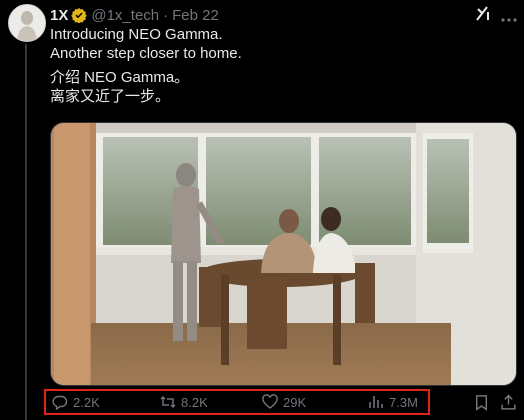 Image resolution: width=524 pixels, height=420 pixels. I want to click on thread-line, so click(26, 232).